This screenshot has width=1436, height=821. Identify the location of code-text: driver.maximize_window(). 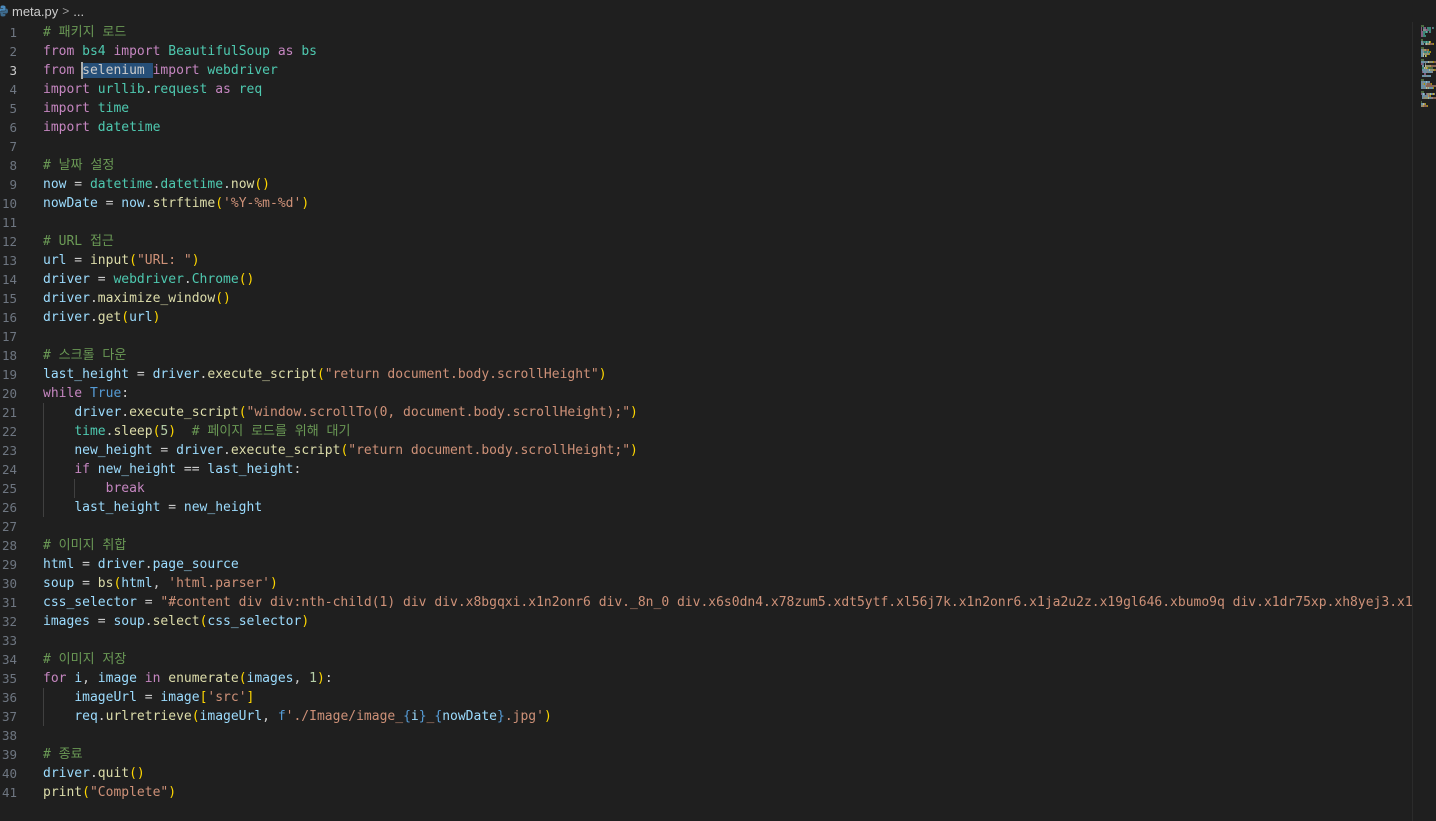
(137, 298).